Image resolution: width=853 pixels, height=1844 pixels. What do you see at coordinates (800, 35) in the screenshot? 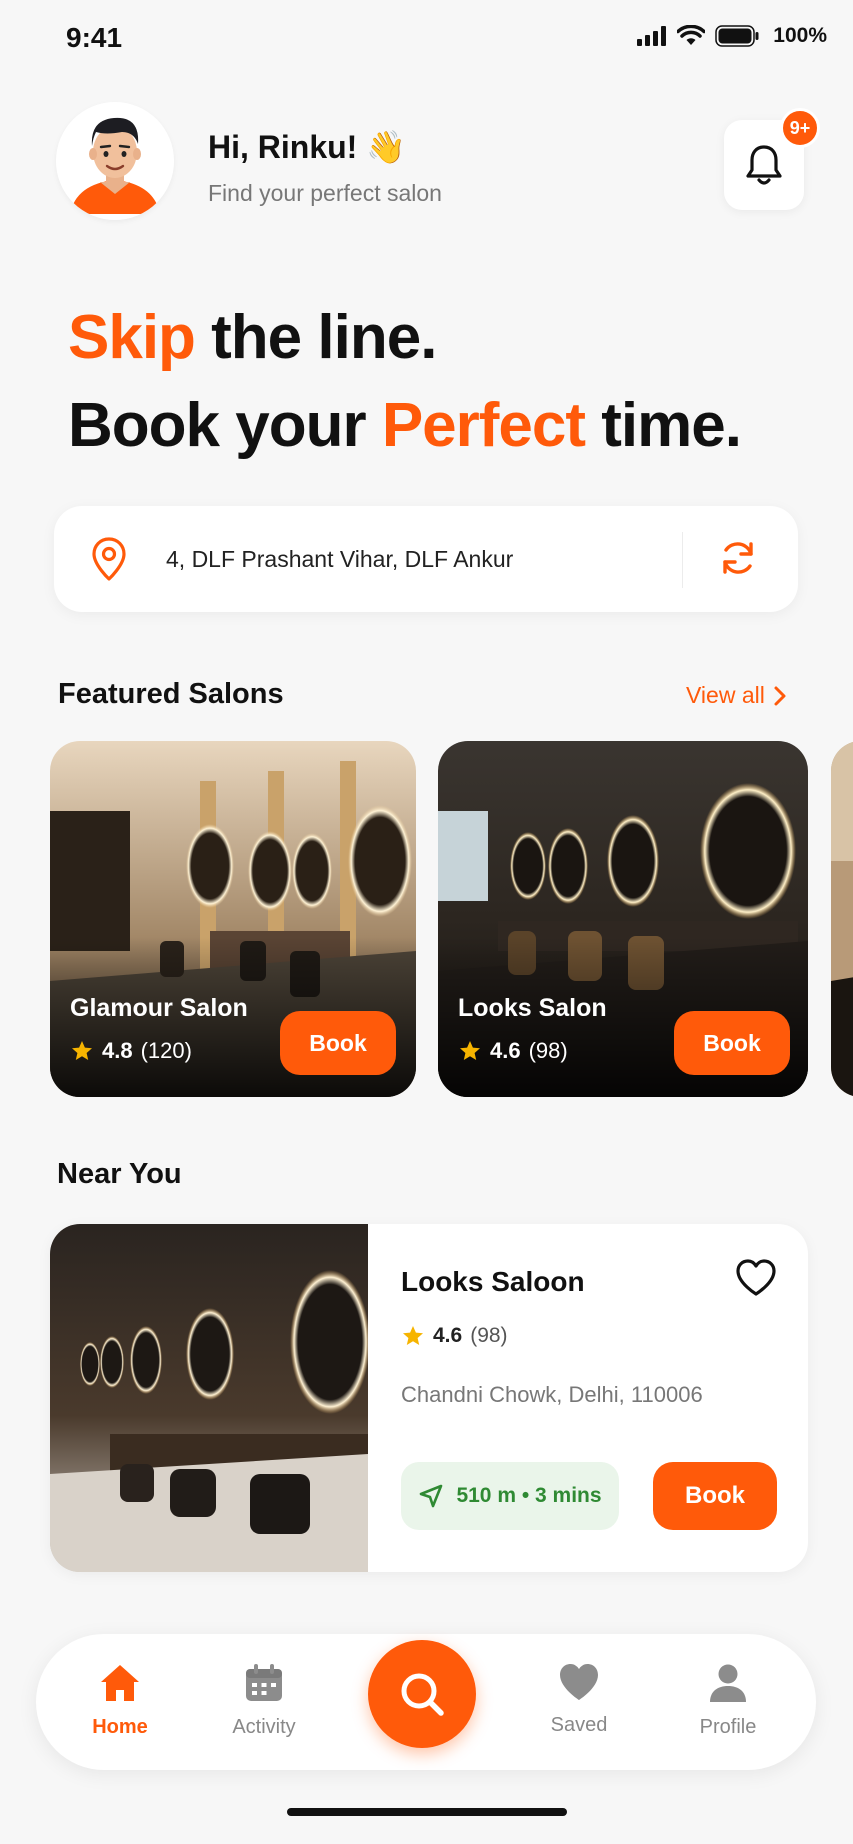
I see `battery-percent: 100%` at bounding box center [800, 35].